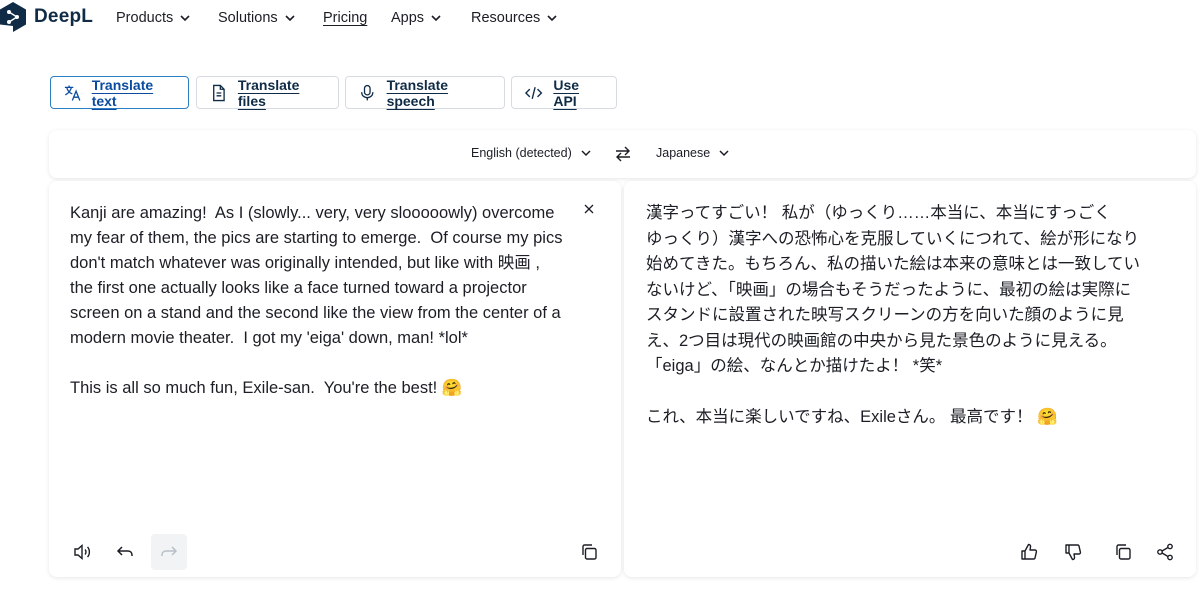  I want to click on nav-pricing: Pricing, so click(345, 18).